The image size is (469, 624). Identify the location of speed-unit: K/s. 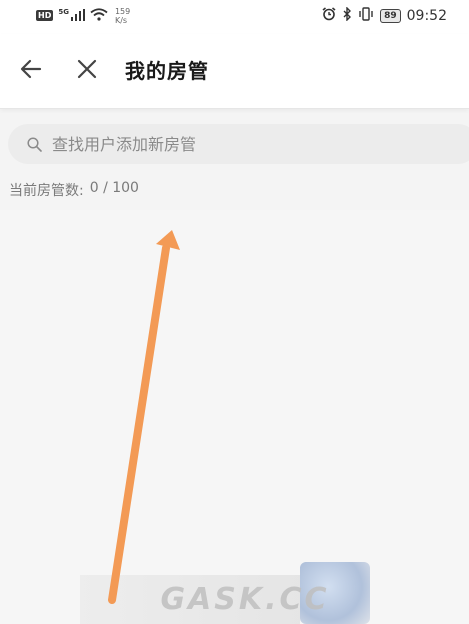
(121, 20).